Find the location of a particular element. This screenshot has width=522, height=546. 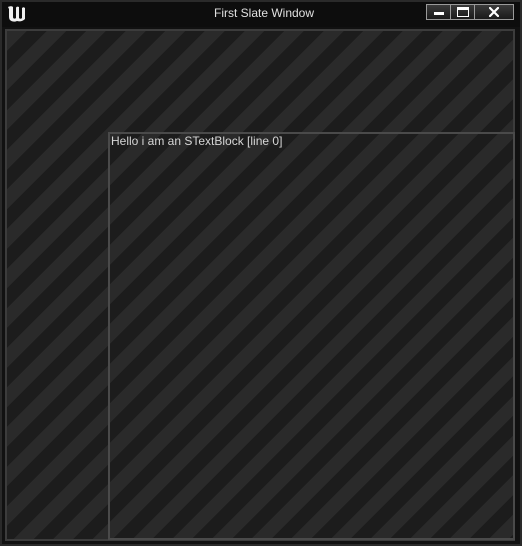

window-controls is located at coordinates (470, 12).